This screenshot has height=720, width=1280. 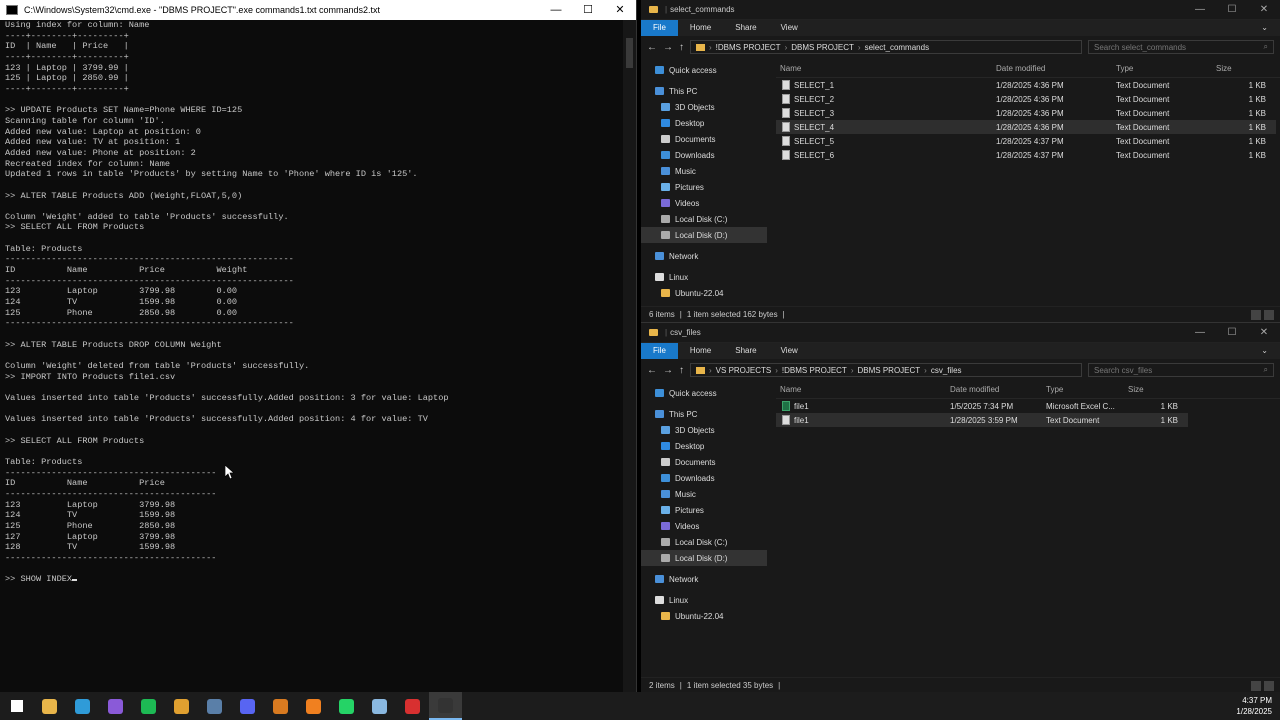 I want to click on explorer-titlebar: | csv_files — ☐ ✕, so click(x=960, y=333).